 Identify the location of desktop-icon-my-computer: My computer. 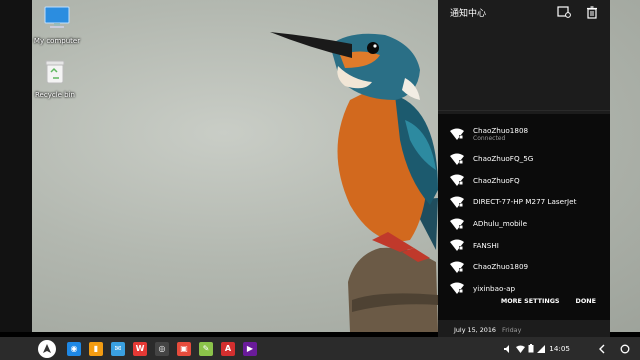
(57, 25).